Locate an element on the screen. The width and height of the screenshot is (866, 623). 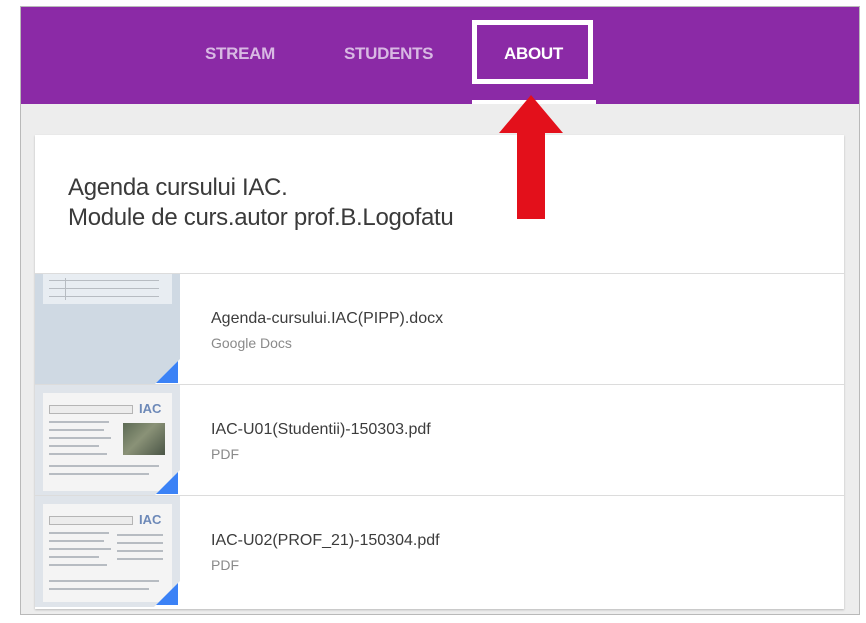
red-arrow-annotation is located at coordinates (531, 157).